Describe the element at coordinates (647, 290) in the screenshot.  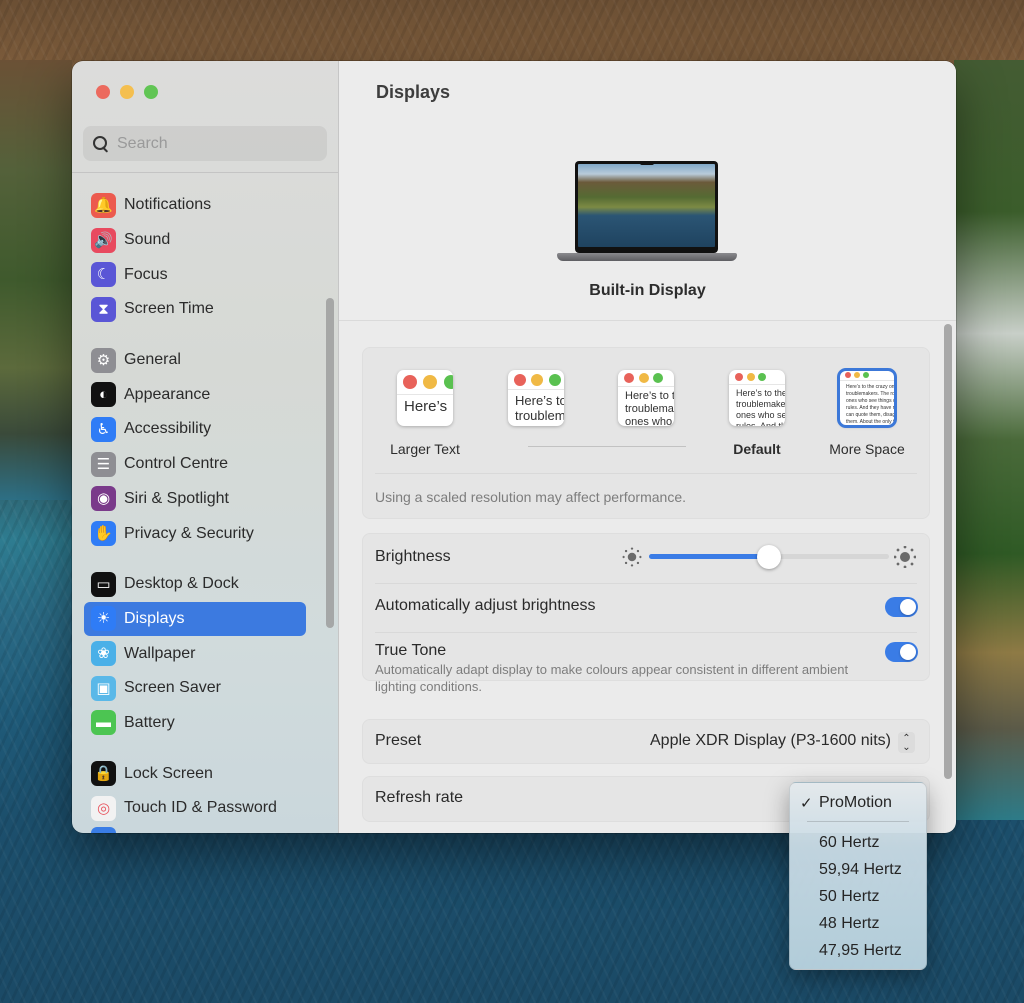
I see `display-name: Built-in Display` at that location.